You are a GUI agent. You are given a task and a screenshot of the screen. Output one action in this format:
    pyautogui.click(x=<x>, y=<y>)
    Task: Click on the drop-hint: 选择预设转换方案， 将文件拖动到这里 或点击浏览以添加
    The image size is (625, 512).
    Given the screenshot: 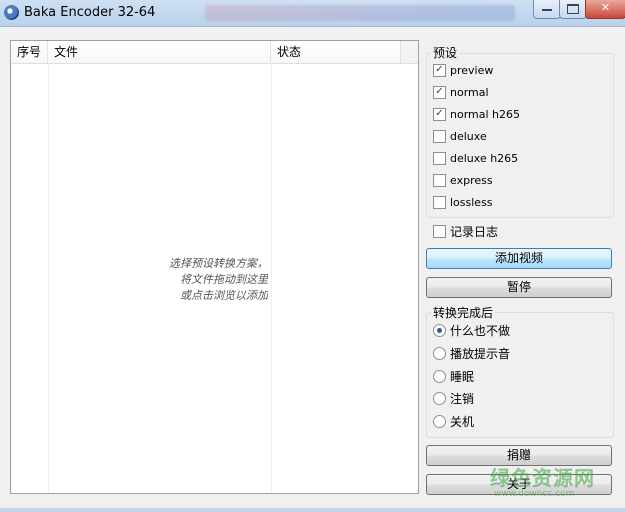 What is the action you would take?
    pyautogui.click(x=209, y=280)
    